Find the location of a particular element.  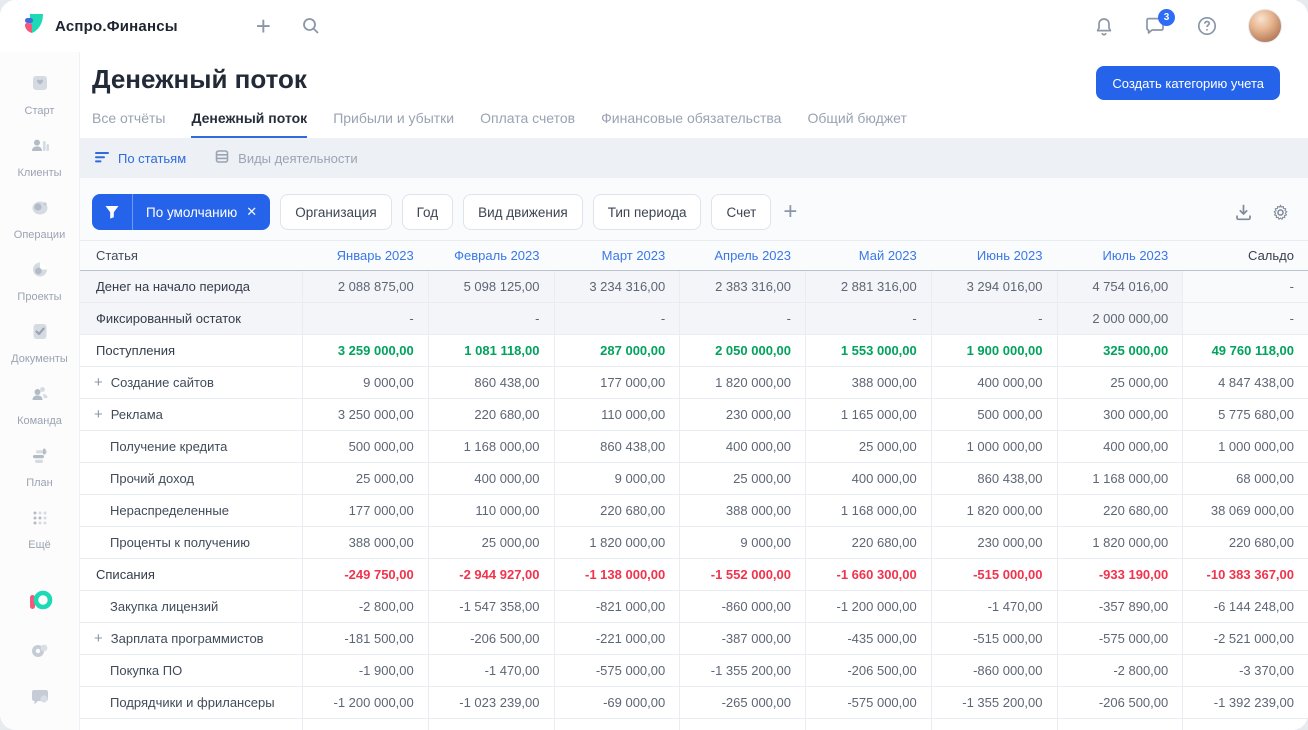

sidebar-item-team: Команда is located at coordinates (40, 405).